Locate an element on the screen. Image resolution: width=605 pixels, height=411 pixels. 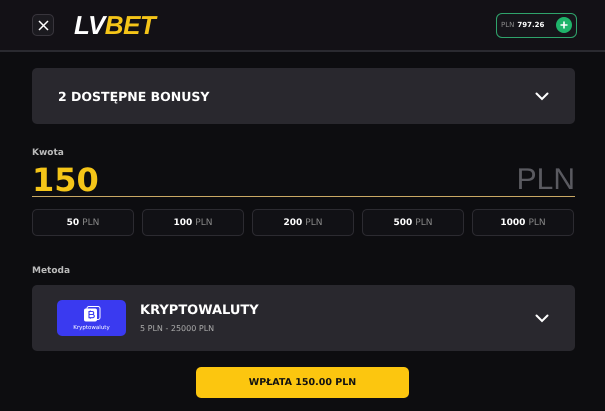
bitcoin-card-icon is located at coordinates (91, 314).